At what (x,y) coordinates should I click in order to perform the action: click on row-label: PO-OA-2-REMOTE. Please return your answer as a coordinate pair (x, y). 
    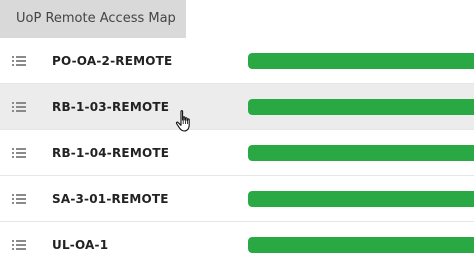
    Looking at the image, I should click on (112, 61).